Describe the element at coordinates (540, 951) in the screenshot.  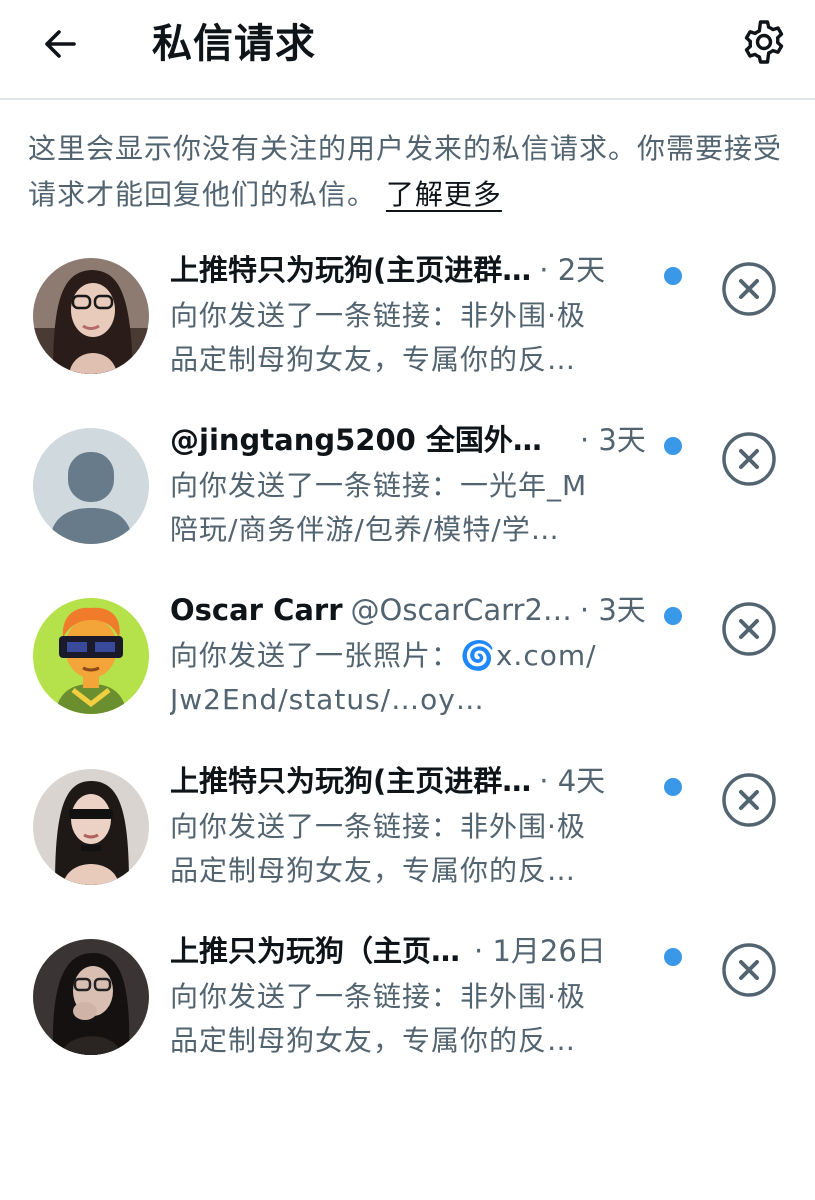
I see `timestamp: · 1月26日` at that location.